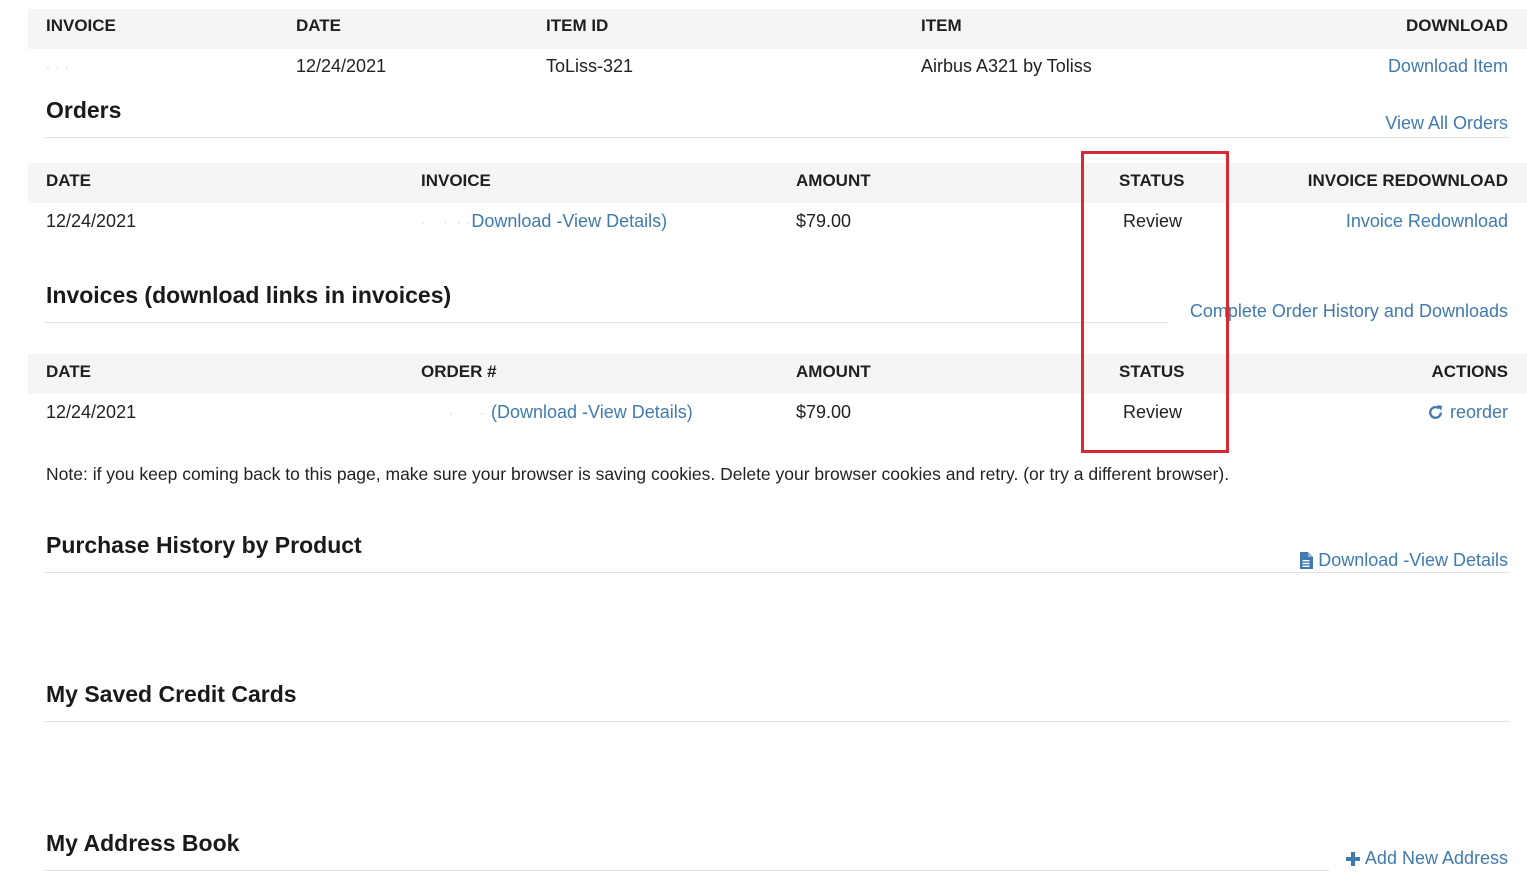  I want to click on orders-header-date: DATE, so click(69, 180).